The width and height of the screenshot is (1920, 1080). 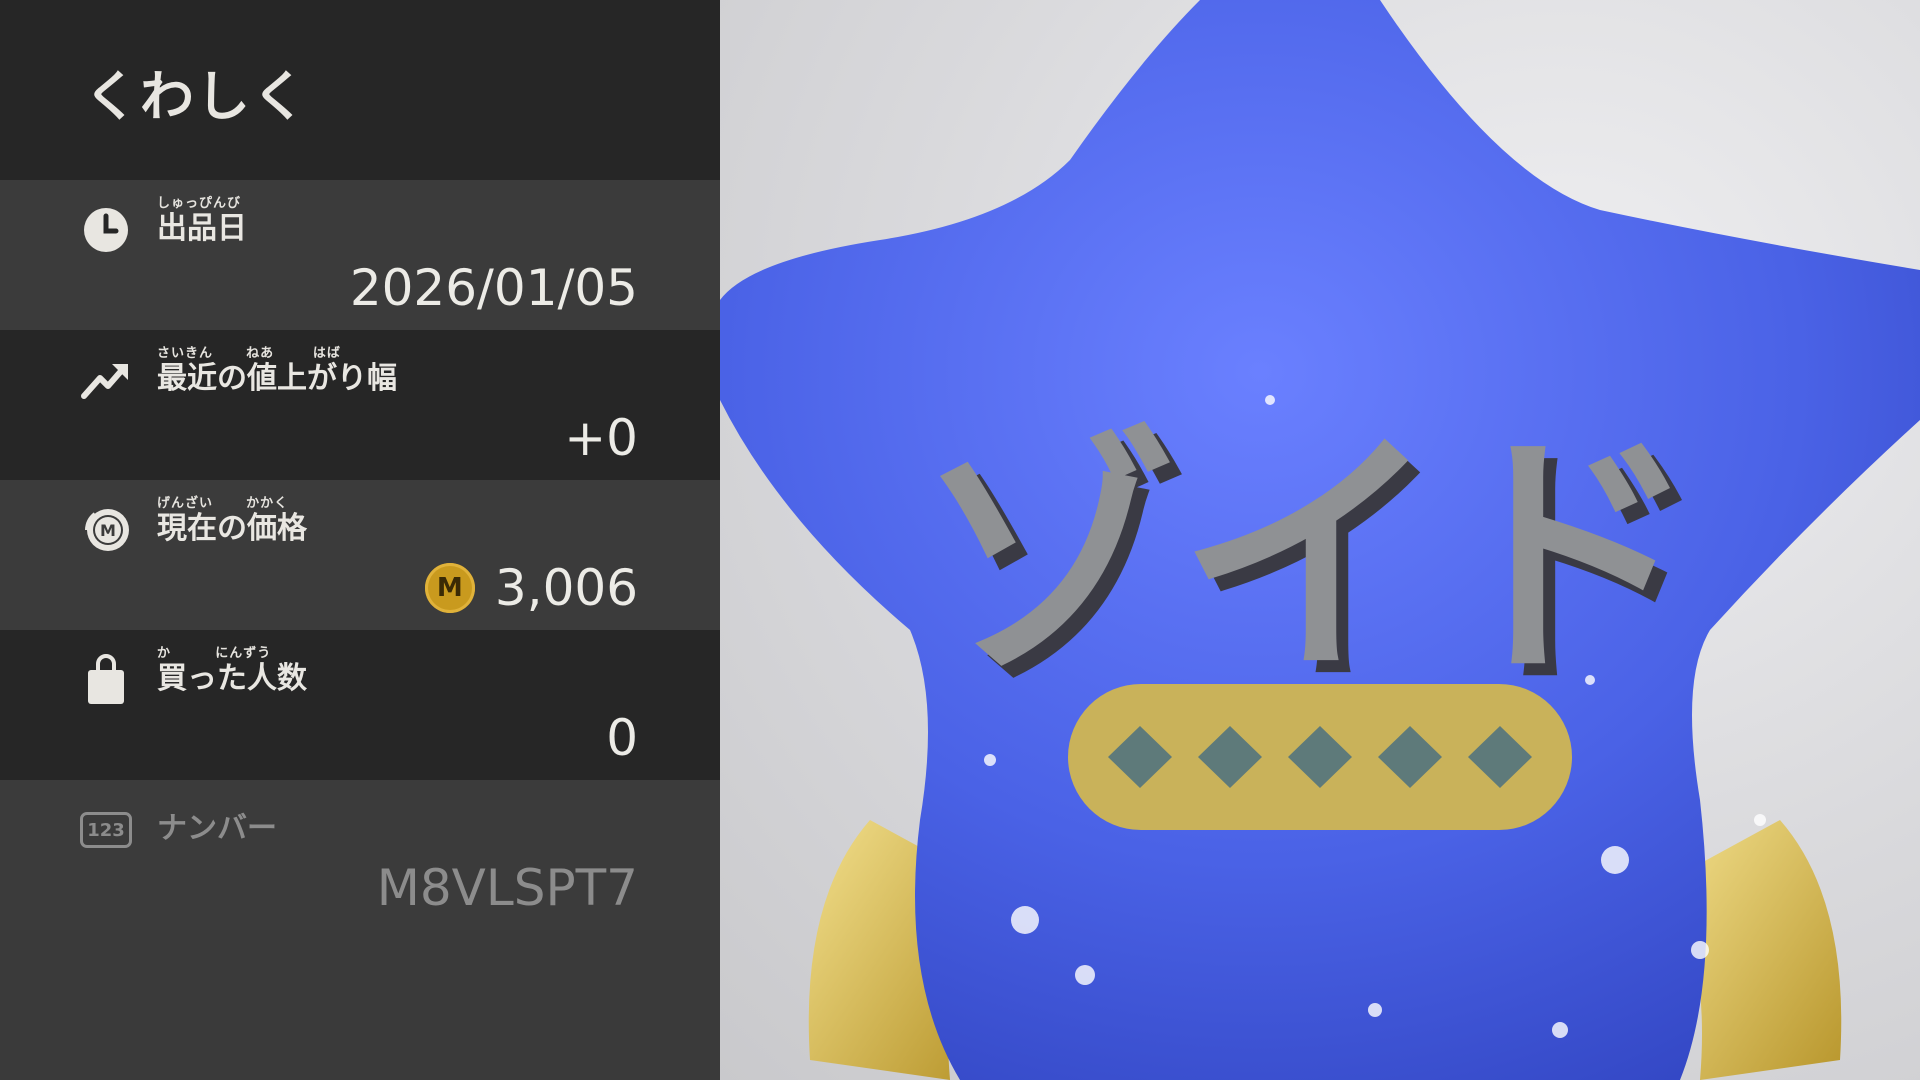 I want to click on detail-value: 2026/01/05, so click(x=494, y=288).